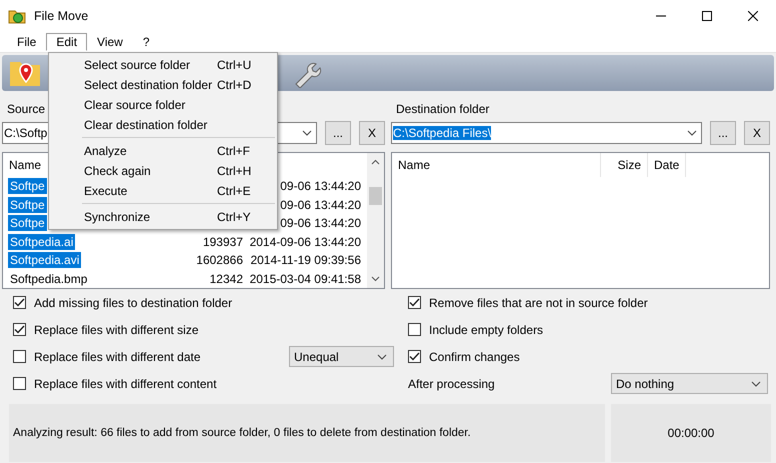 This screenshot has width=776, height=463. Describe the element at coordinates (17, 16) in the screenshot. I see `folder-icon` at that location.